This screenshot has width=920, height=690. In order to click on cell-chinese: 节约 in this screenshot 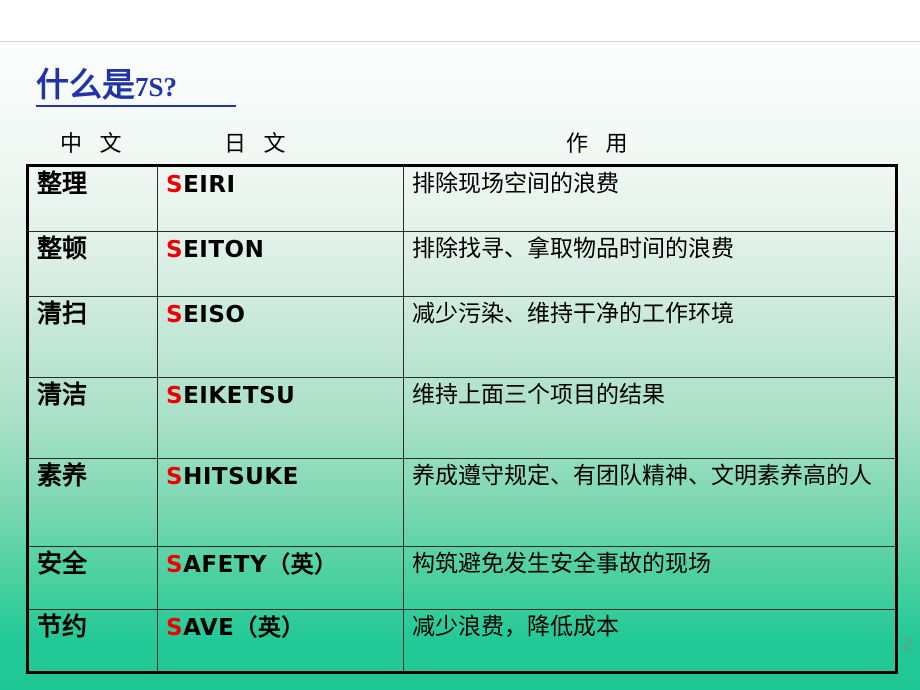, I will do `click(92, 641)`.